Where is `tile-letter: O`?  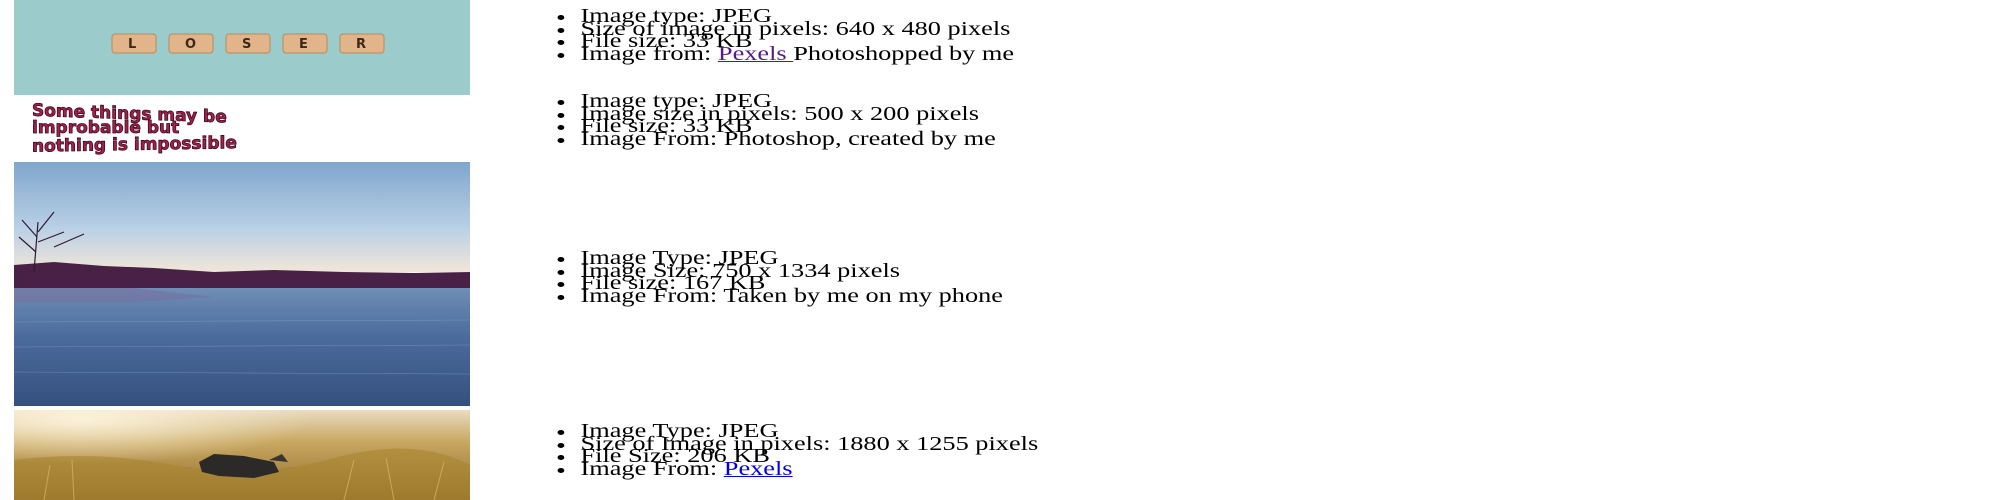 tile-letter: O is located at coordinates (190, 44).